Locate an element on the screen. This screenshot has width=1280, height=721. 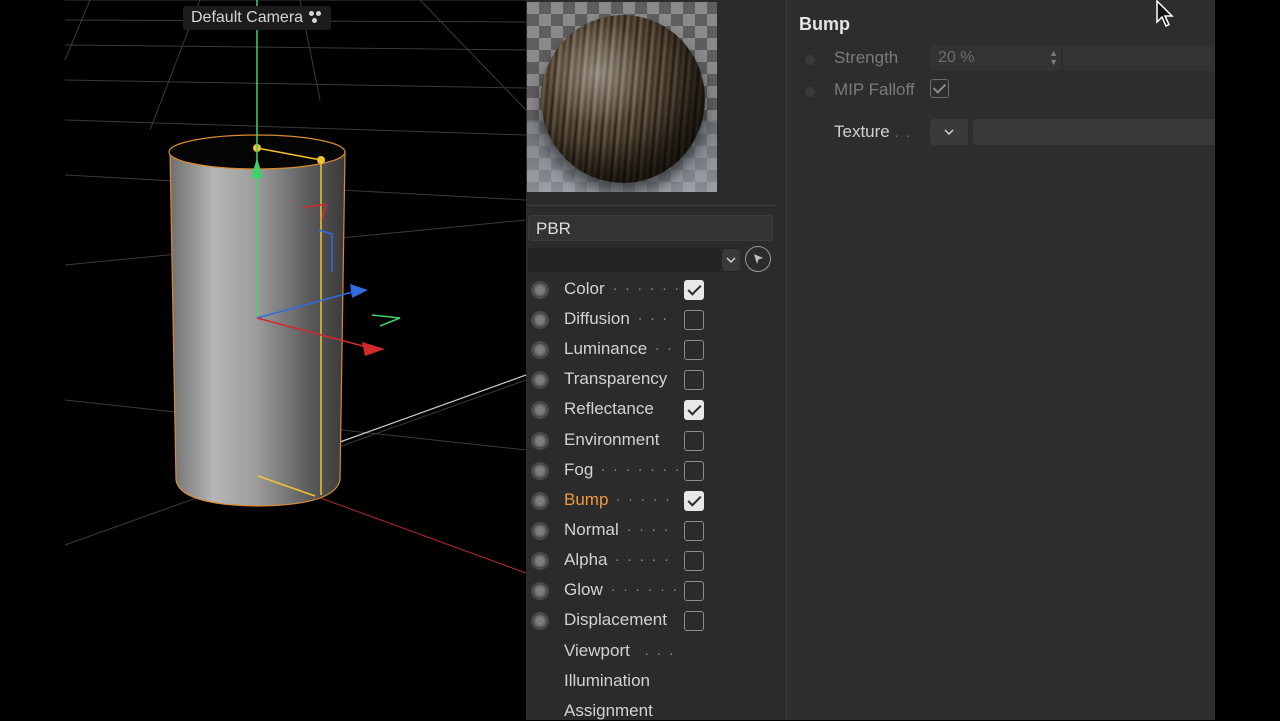
strength-value: 20 % is located at coordinates (956, 57).